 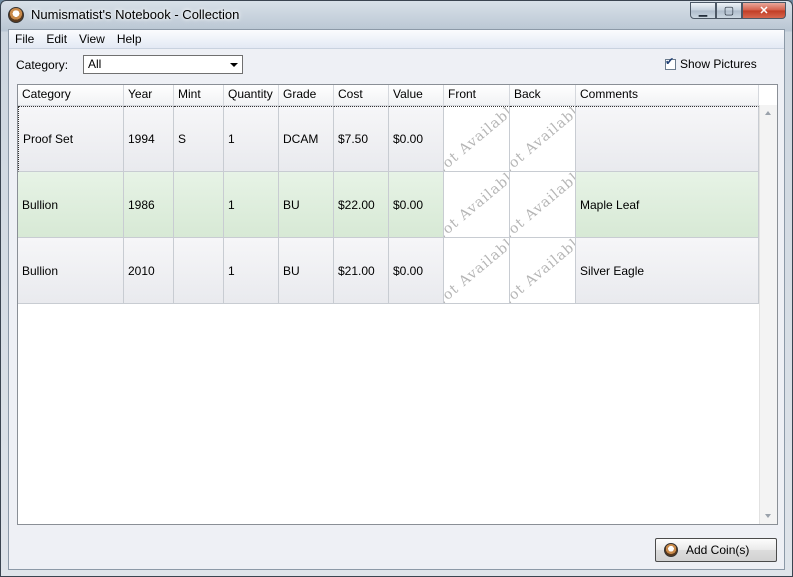 What do you see at coordinates (251, 95) in the screenshot?
I see `column-header-quantity: Quantity` at bounding box center [251, 95].